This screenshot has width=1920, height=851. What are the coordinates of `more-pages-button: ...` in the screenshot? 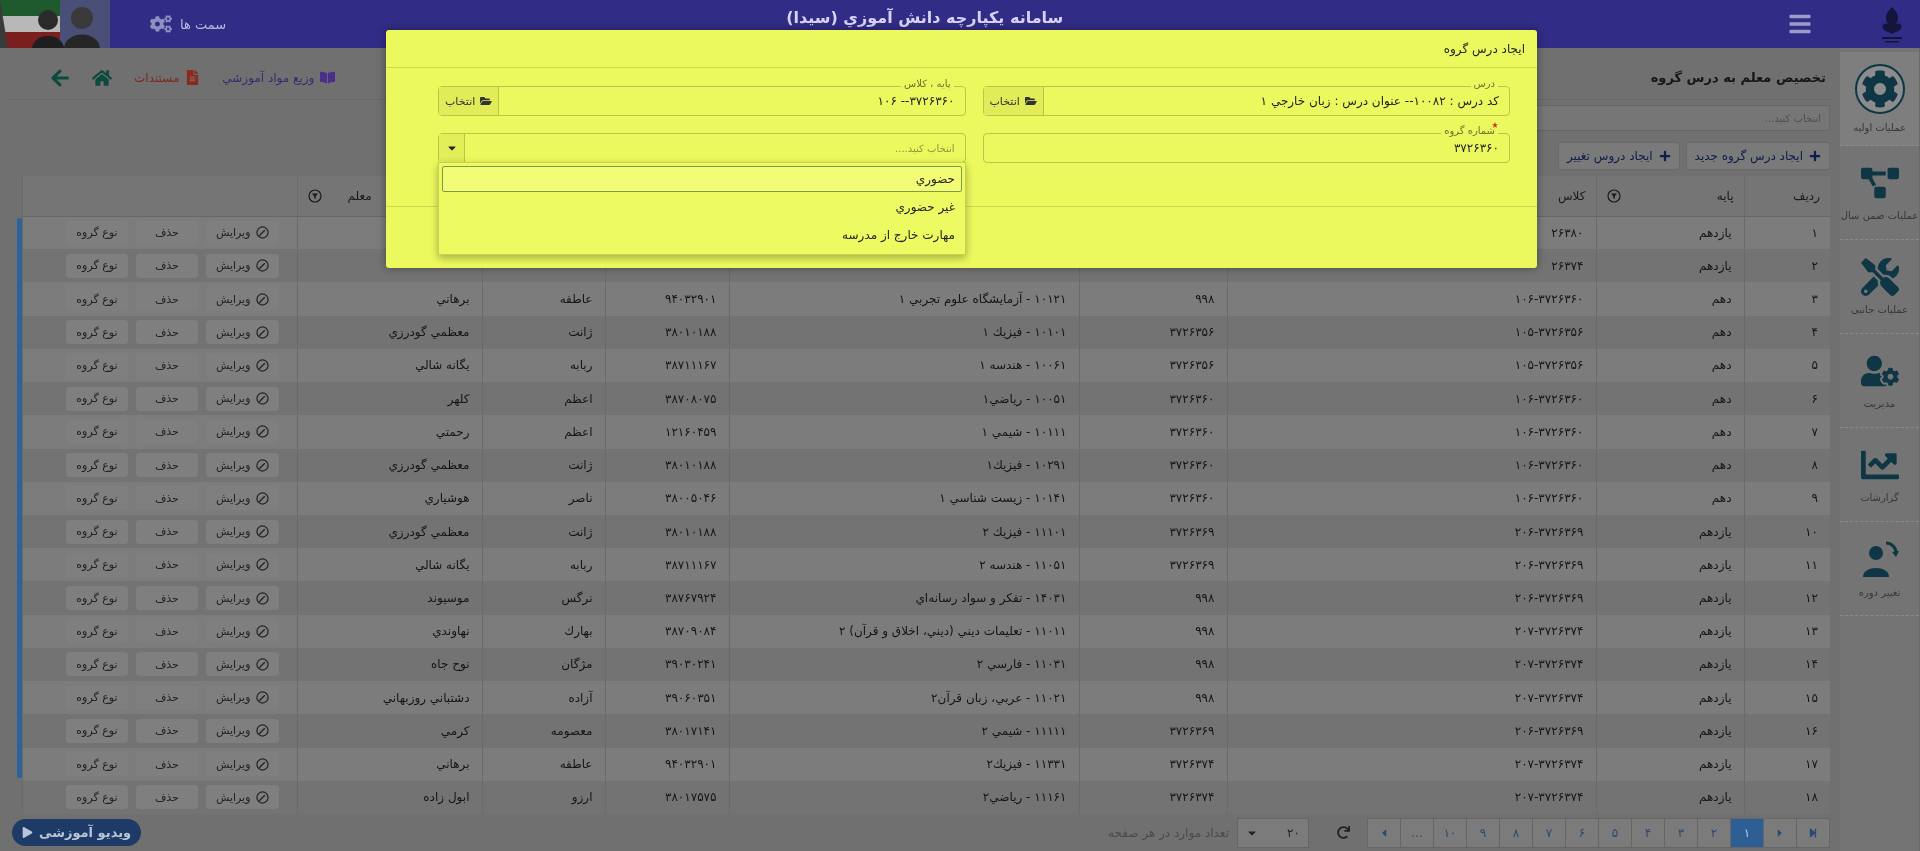 It's located at (1417, 832).